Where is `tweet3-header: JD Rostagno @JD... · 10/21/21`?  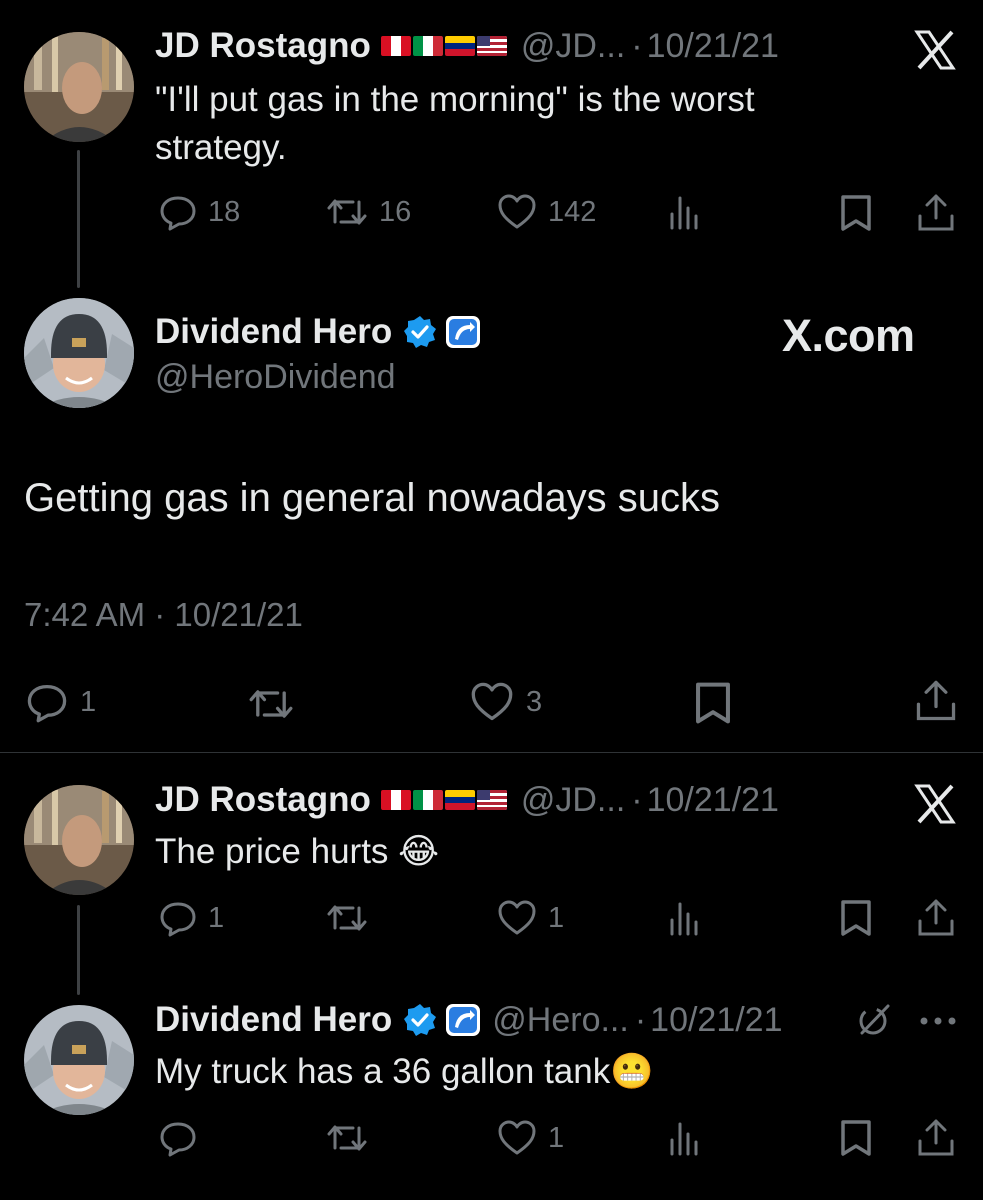 tweet3-header: JD Rostagno @JD... · 10/21/21 is located at coordinates (467, 800).